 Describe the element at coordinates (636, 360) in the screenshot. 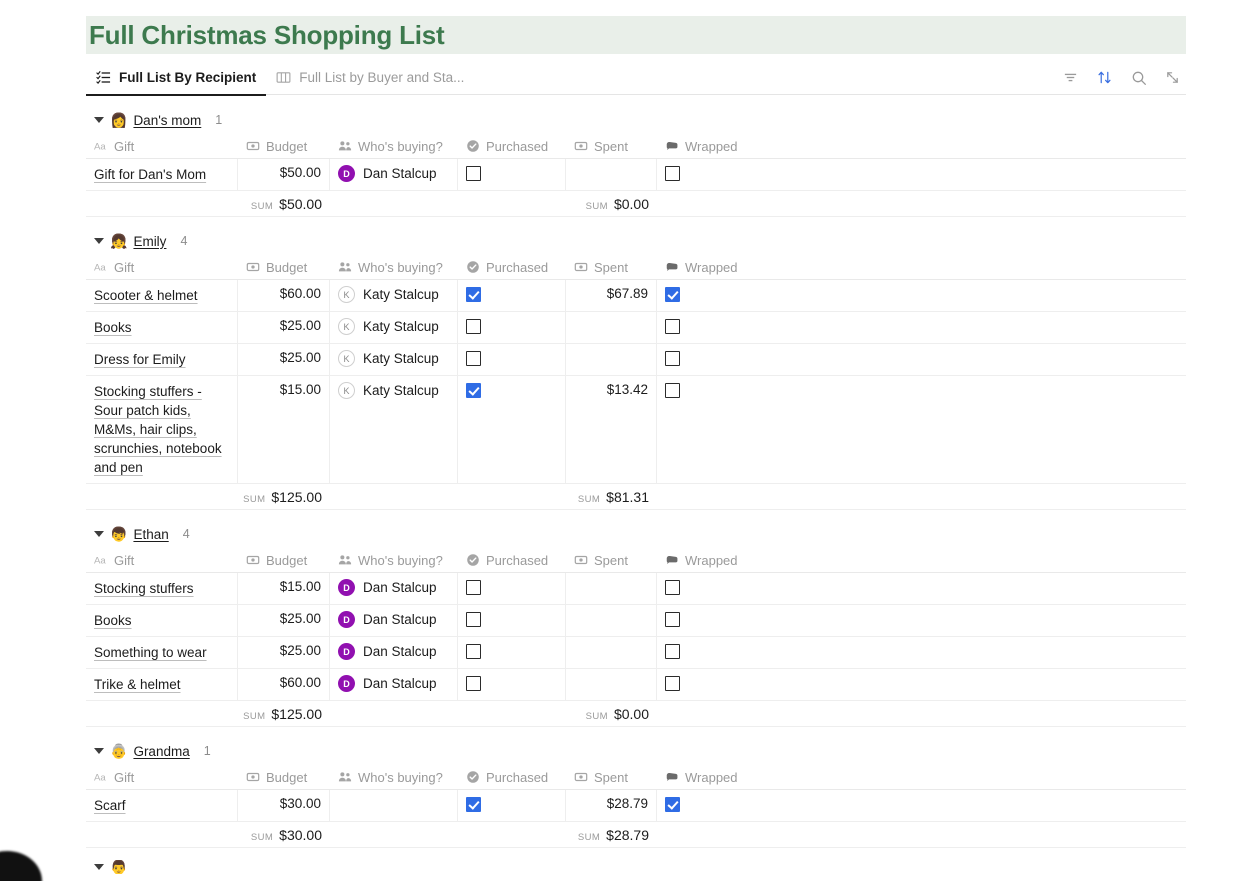

I see `table-row: Dress for Emily $25.00 K Katy Stalcup` at that location.